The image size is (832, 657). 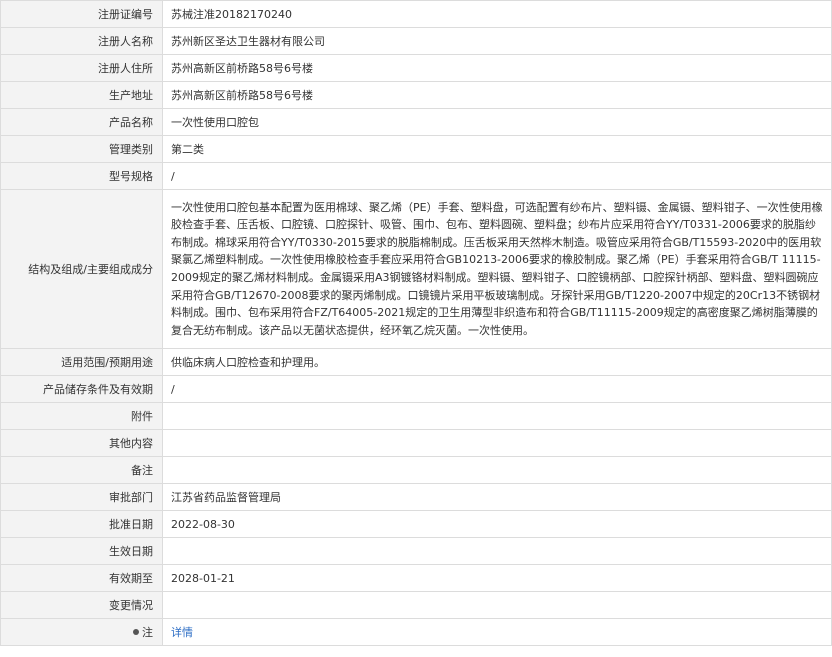 I want to click on row-model-spec: 型号规格 /, so click(x=416, y=176).